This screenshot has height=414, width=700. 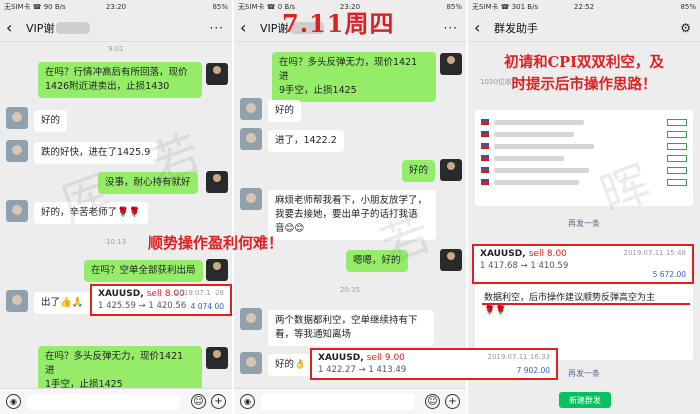 What do you see at coordinates (306, 141) in the screenshot?
I see `message-bubble-received: 进了，1422.2` at bounding box center [306, 141].